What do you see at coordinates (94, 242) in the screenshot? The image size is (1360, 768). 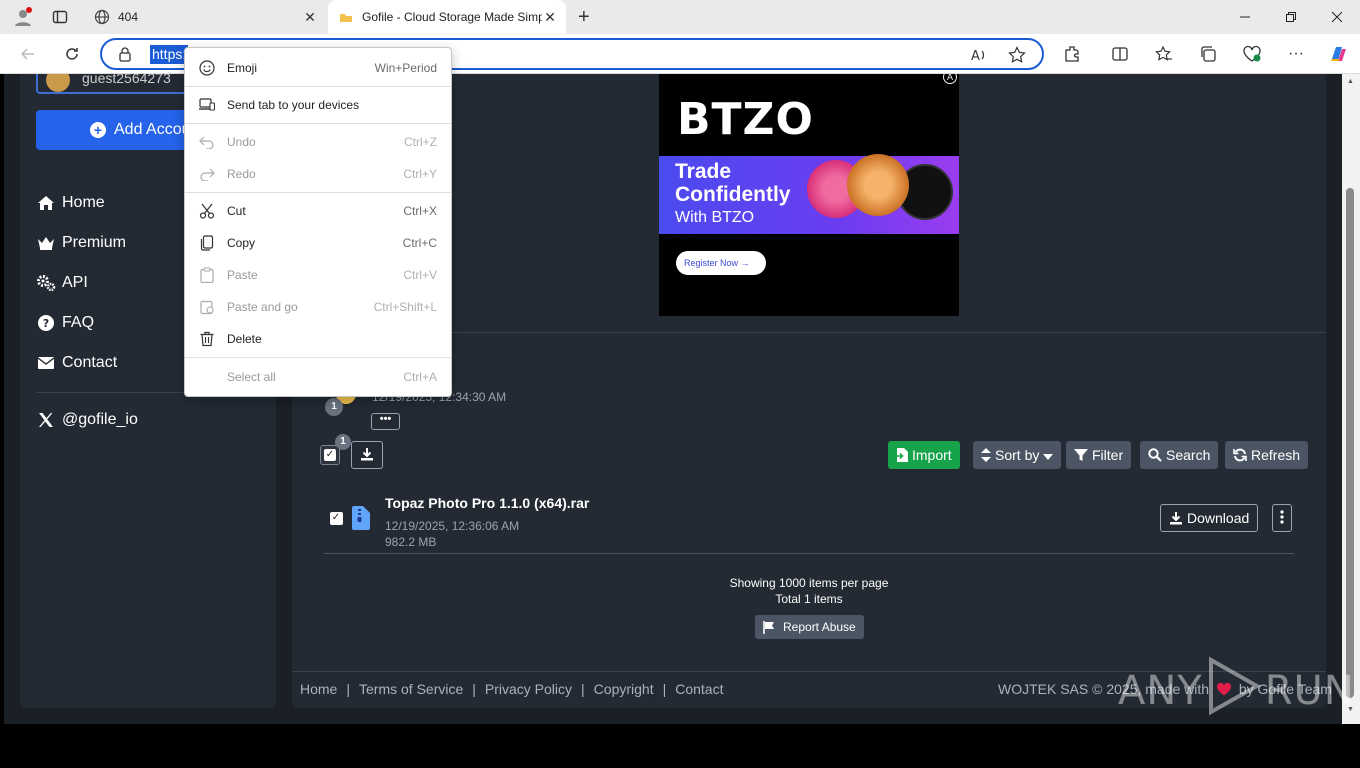 I see `sidebar-item-label: Premium` at bounding box center [94, 242].